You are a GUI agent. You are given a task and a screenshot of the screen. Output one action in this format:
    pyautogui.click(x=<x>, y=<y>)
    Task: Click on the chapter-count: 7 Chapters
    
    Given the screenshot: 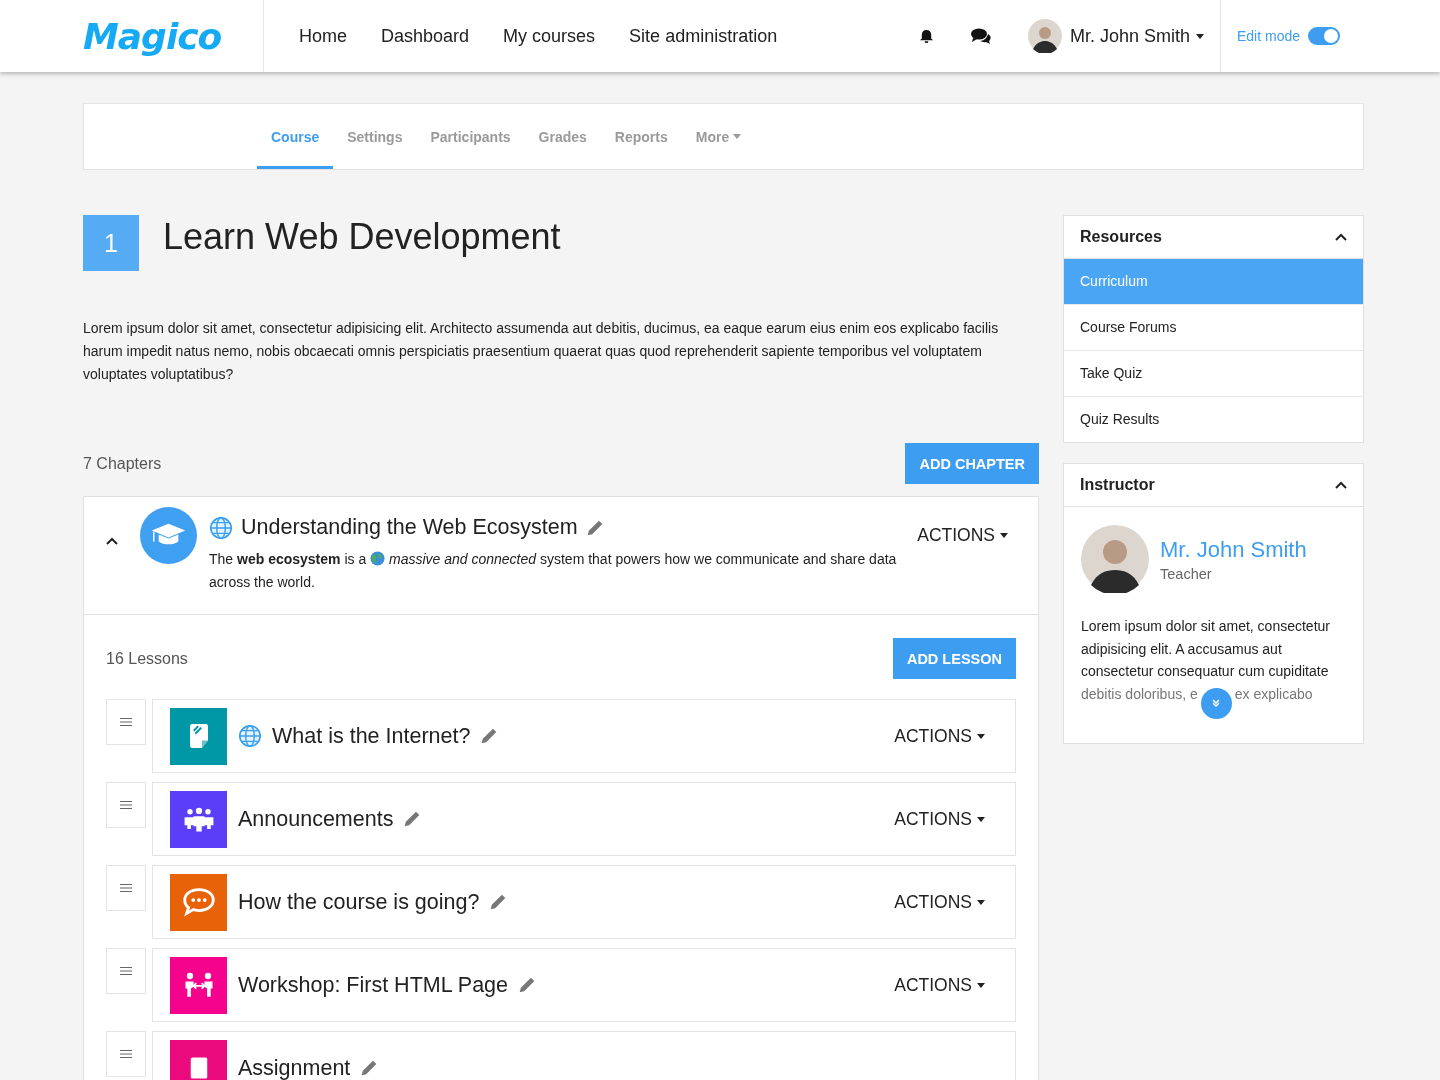 What is the action you would take?
    pyautogui.click(x=122, y=463)
    